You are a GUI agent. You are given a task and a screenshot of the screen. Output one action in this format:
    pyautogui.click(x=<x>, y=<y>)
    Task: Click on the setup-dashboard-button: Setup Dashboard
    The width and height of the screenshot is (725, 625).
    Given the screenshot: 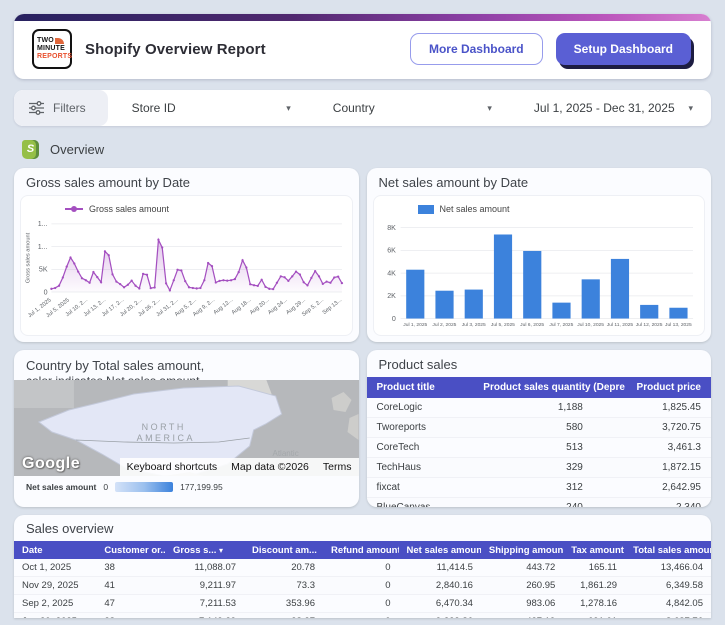 What is the action you would take?
    pyautogui.click(x=623, y=49)
    